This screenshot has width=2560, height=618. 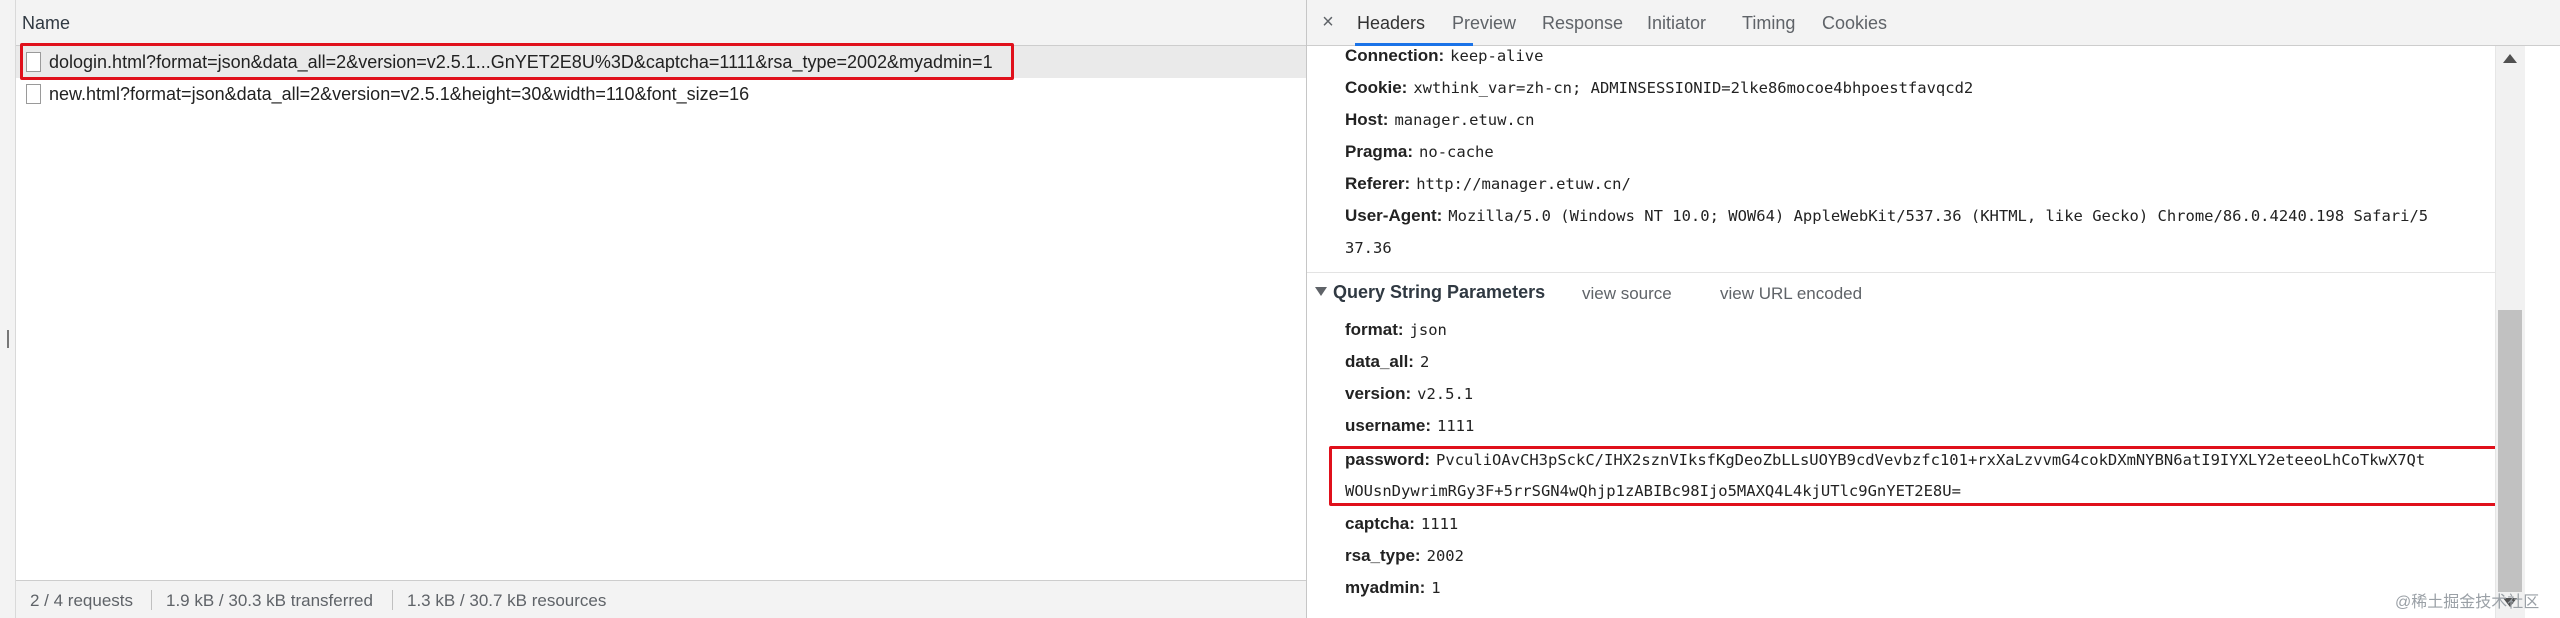 I want to click on header-key: Host:, so click(x=1367, y=119).